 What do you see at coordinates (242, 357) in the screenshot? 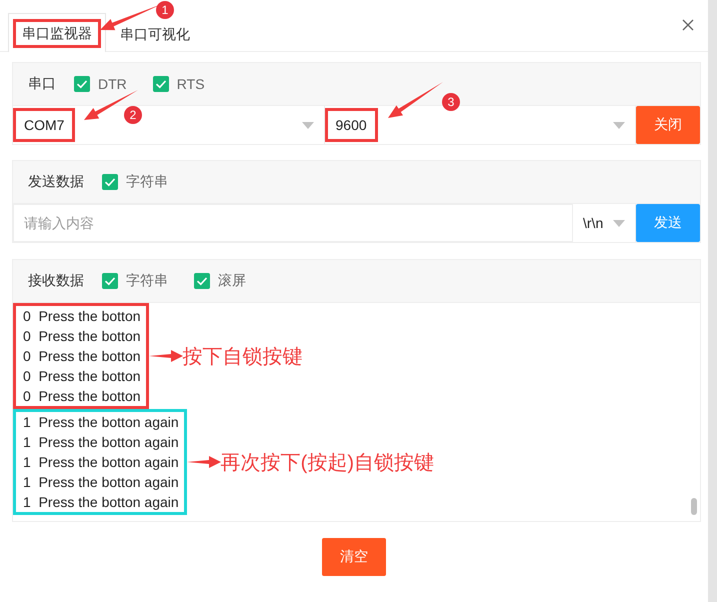
I see `annotation-text: 按下自锁按键` at bounding box center [242, 357].